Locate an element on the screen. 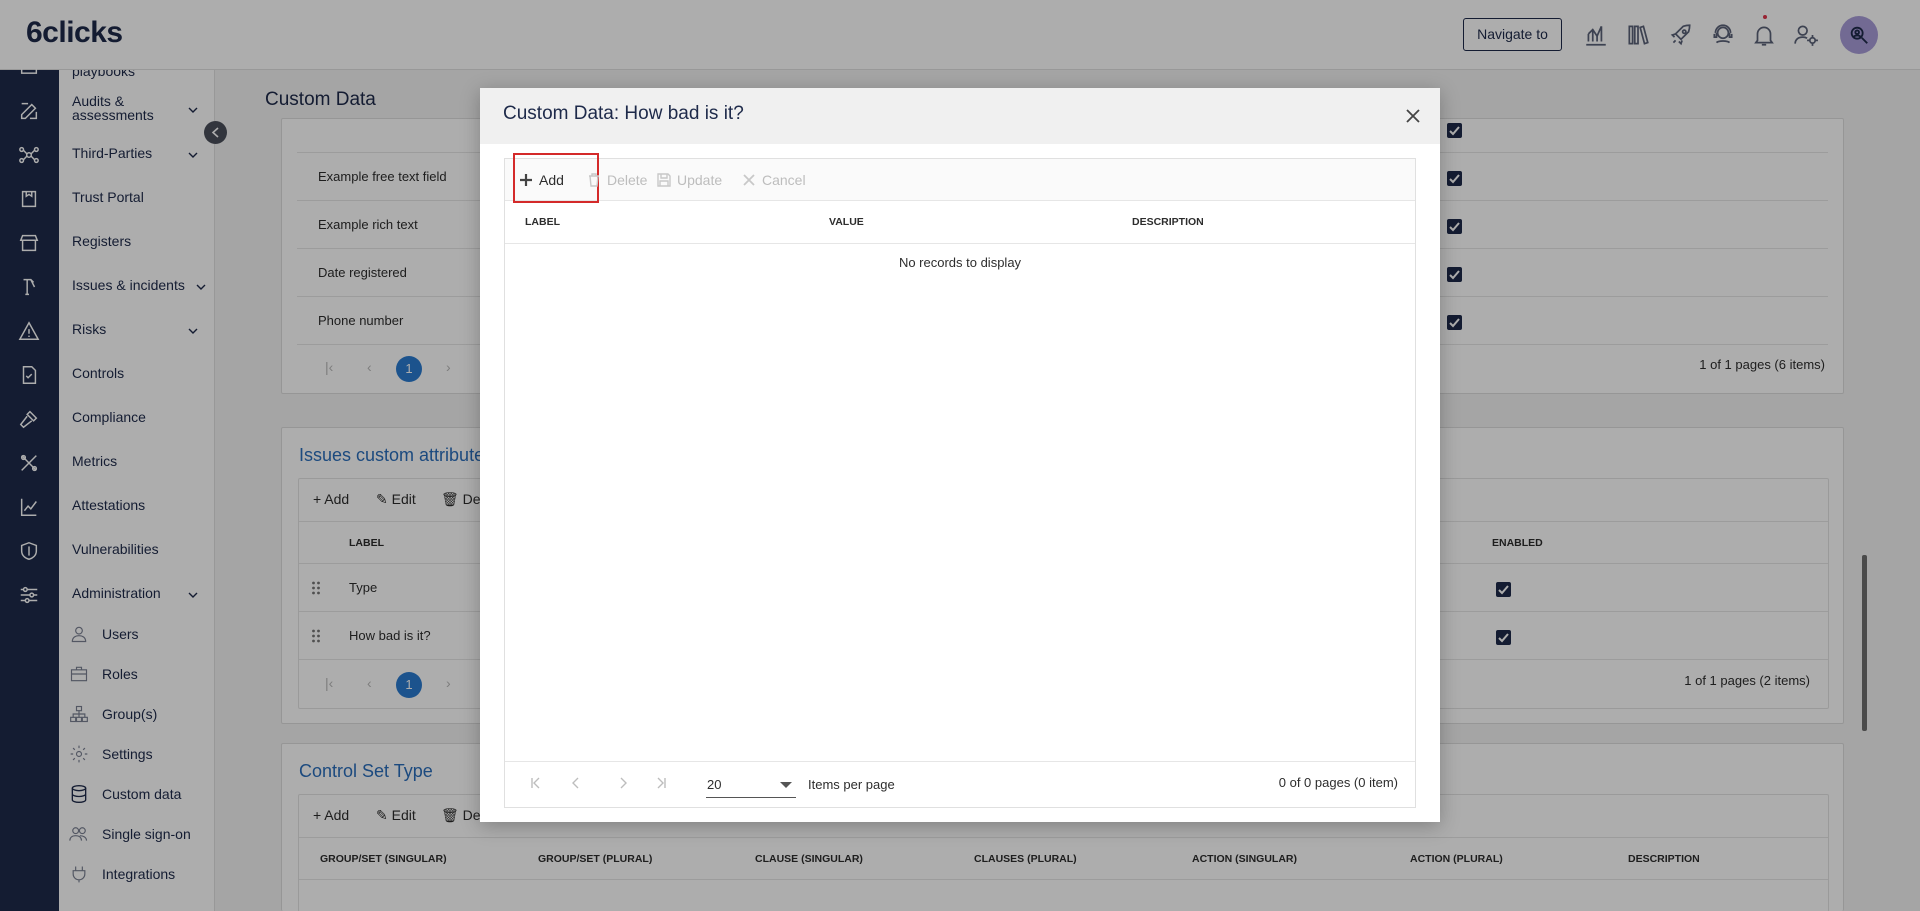 This screenshot has width=1920, height=911. dialog-title: Custom Data: How bad is it? is located at coordinates (623, 113).